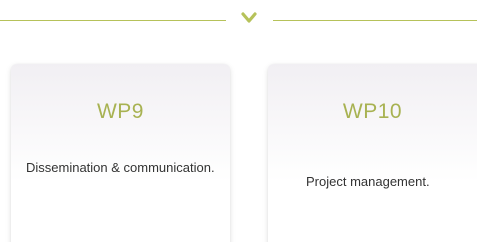  I want to click on chevron-down-icon, so click(249, 18).